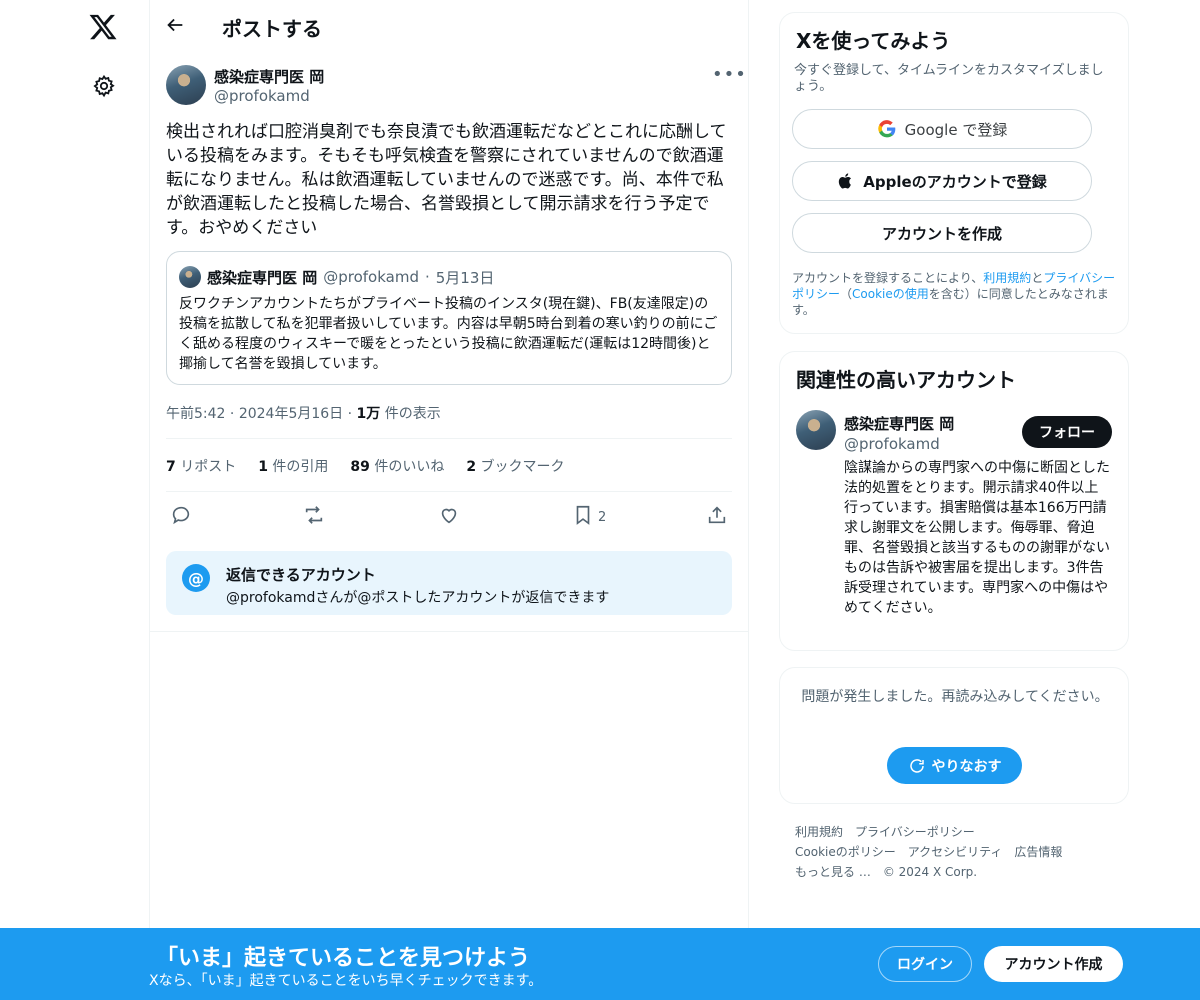 The width and height of the screenshot is (1200, 1000). What do you see at coordinates (262, 96) in the screenshot?
I see `author-handle: @profokamd` at bounding box center [262, 96].